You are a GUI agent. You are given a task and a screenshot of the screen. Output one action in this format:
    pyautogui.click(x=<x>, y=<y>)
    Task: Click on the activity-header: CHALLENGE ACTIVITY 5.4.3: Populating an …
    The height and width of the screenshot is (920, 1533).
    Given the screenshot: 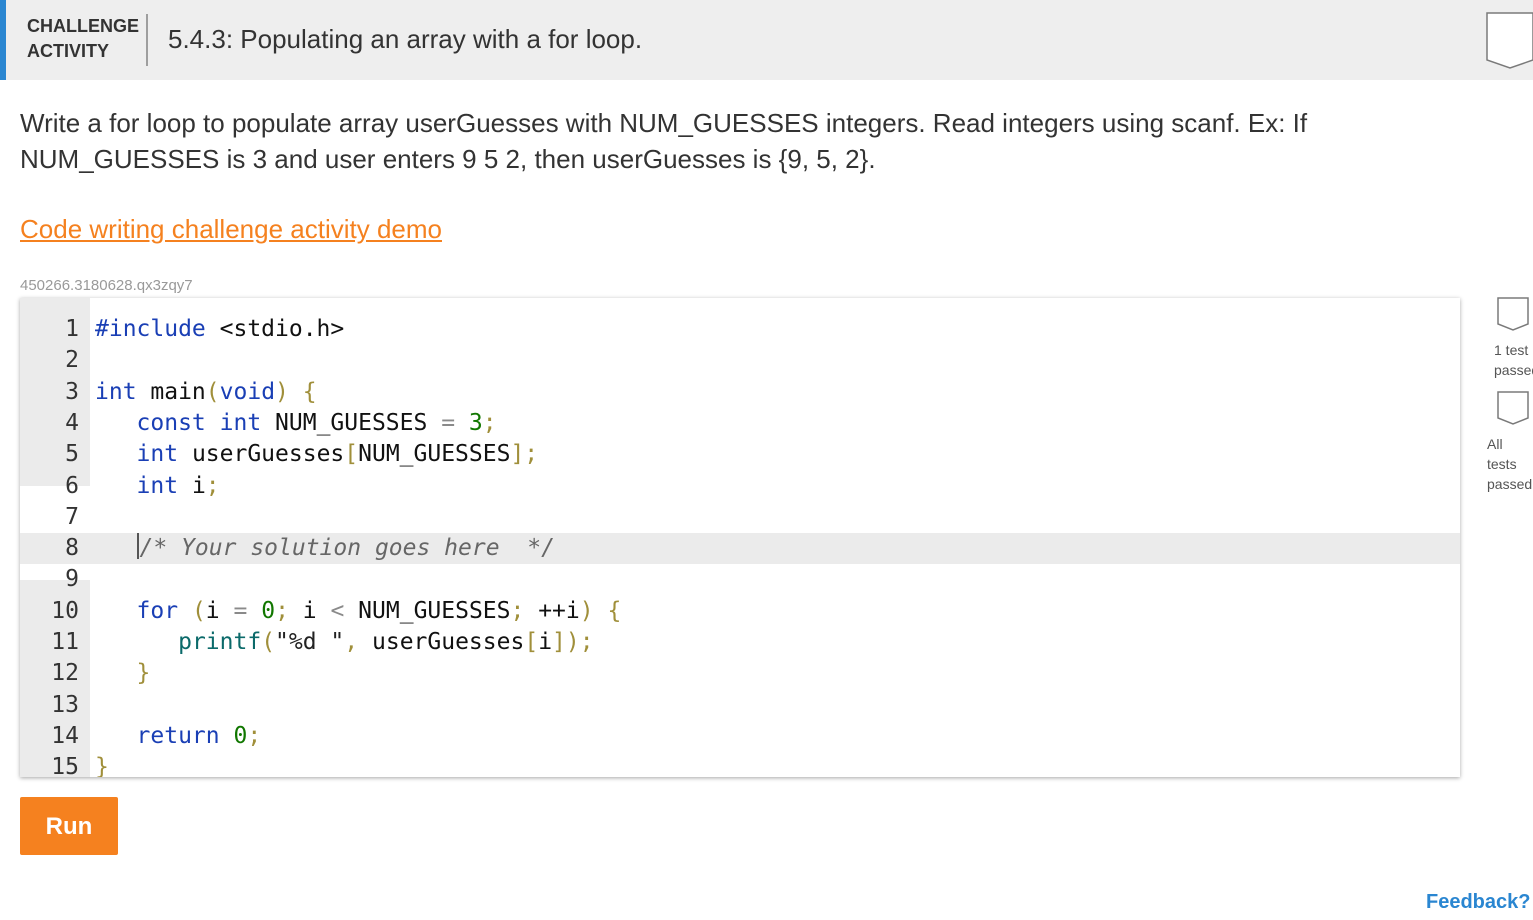 What is the action you would take?
    pyautogui.click(x=766, y=40)
    